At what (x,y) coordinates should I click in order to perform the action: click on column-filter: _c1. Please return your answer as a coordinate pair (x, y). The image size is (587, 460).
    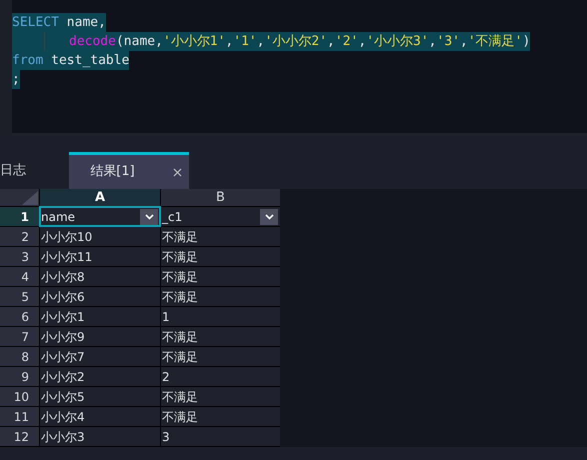
    Looking at the image, I should click on (220, 216).